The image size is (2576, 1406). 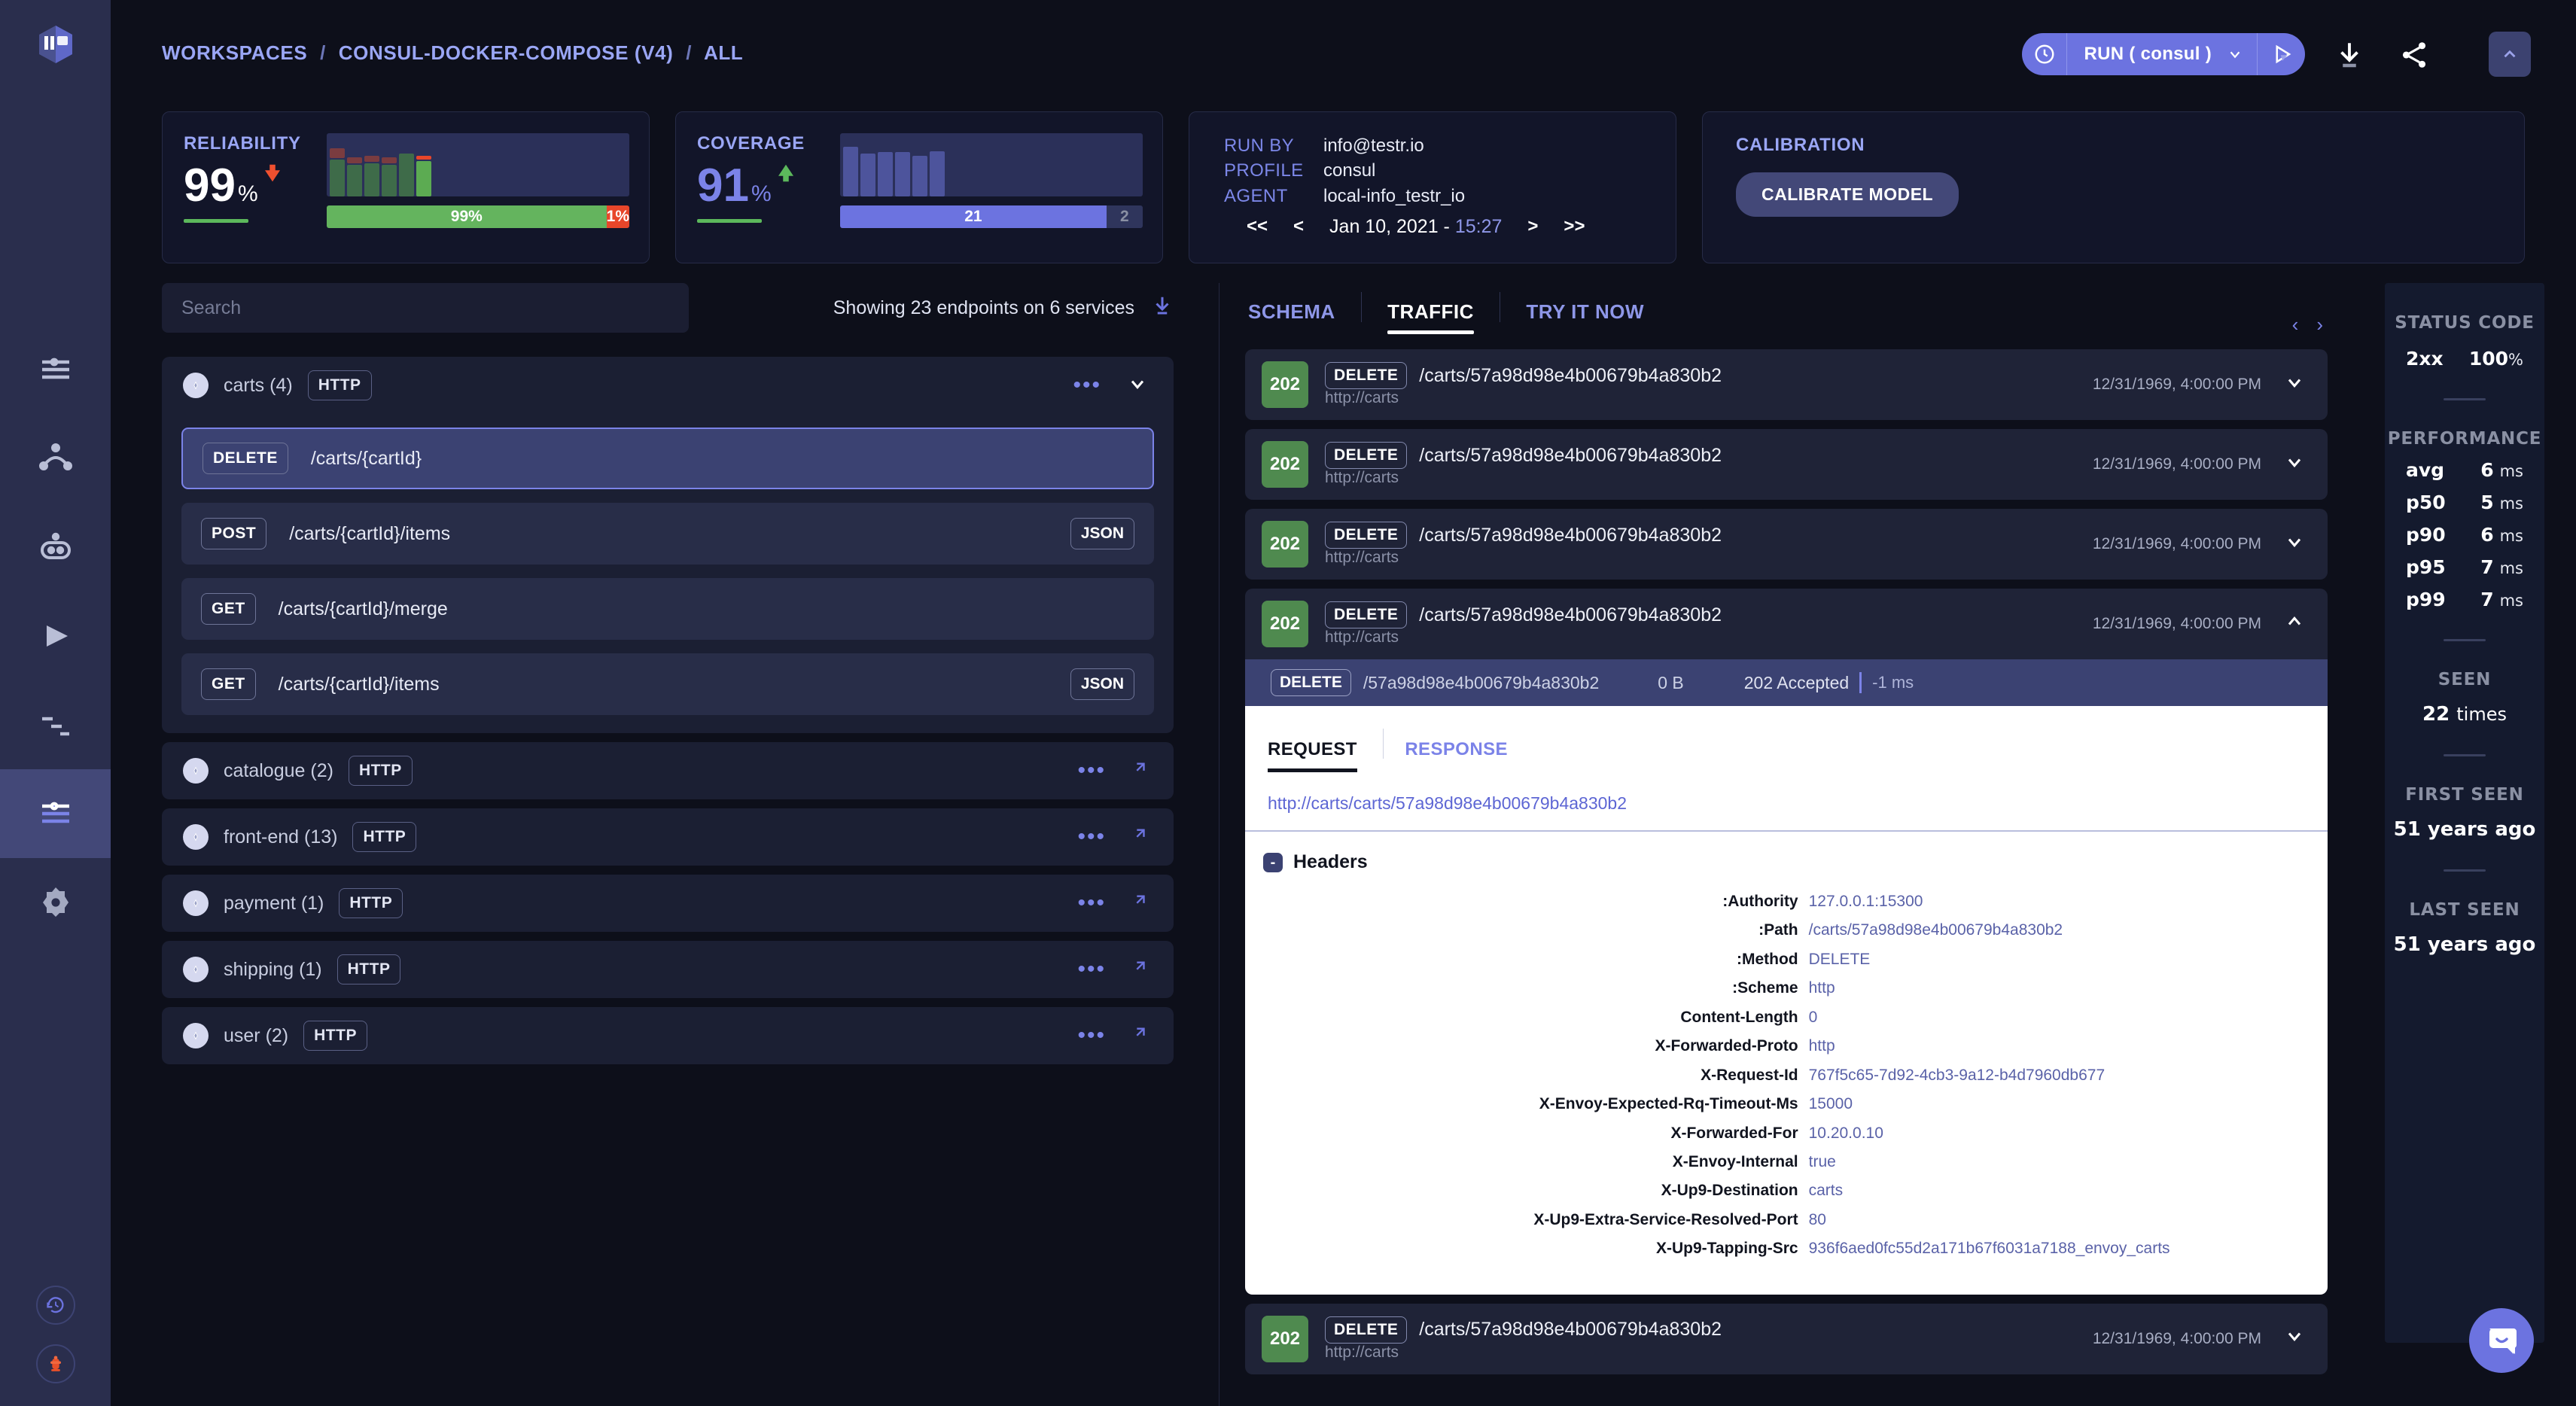 What do you see at coordinates (56, 370) in the screenshot?
I see `sidebar-item-list` at bounding box center [56, 370].